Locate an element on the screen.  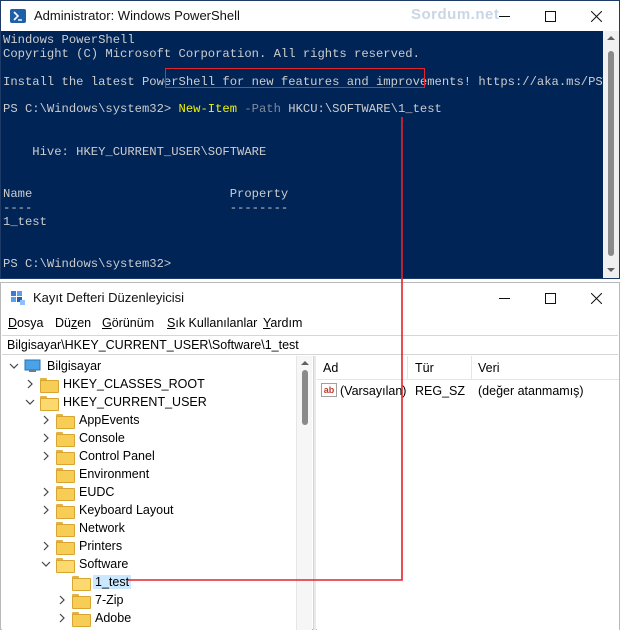
tree-node-computer: Bilgisayar is located at coordinates (55, 366).